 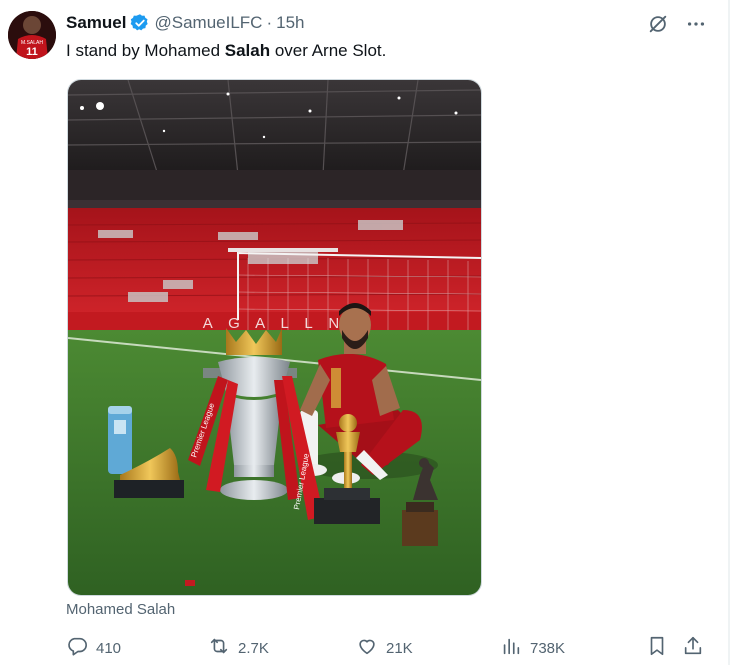 I want to click on views-button: 738K, so click(x=532, y=648).